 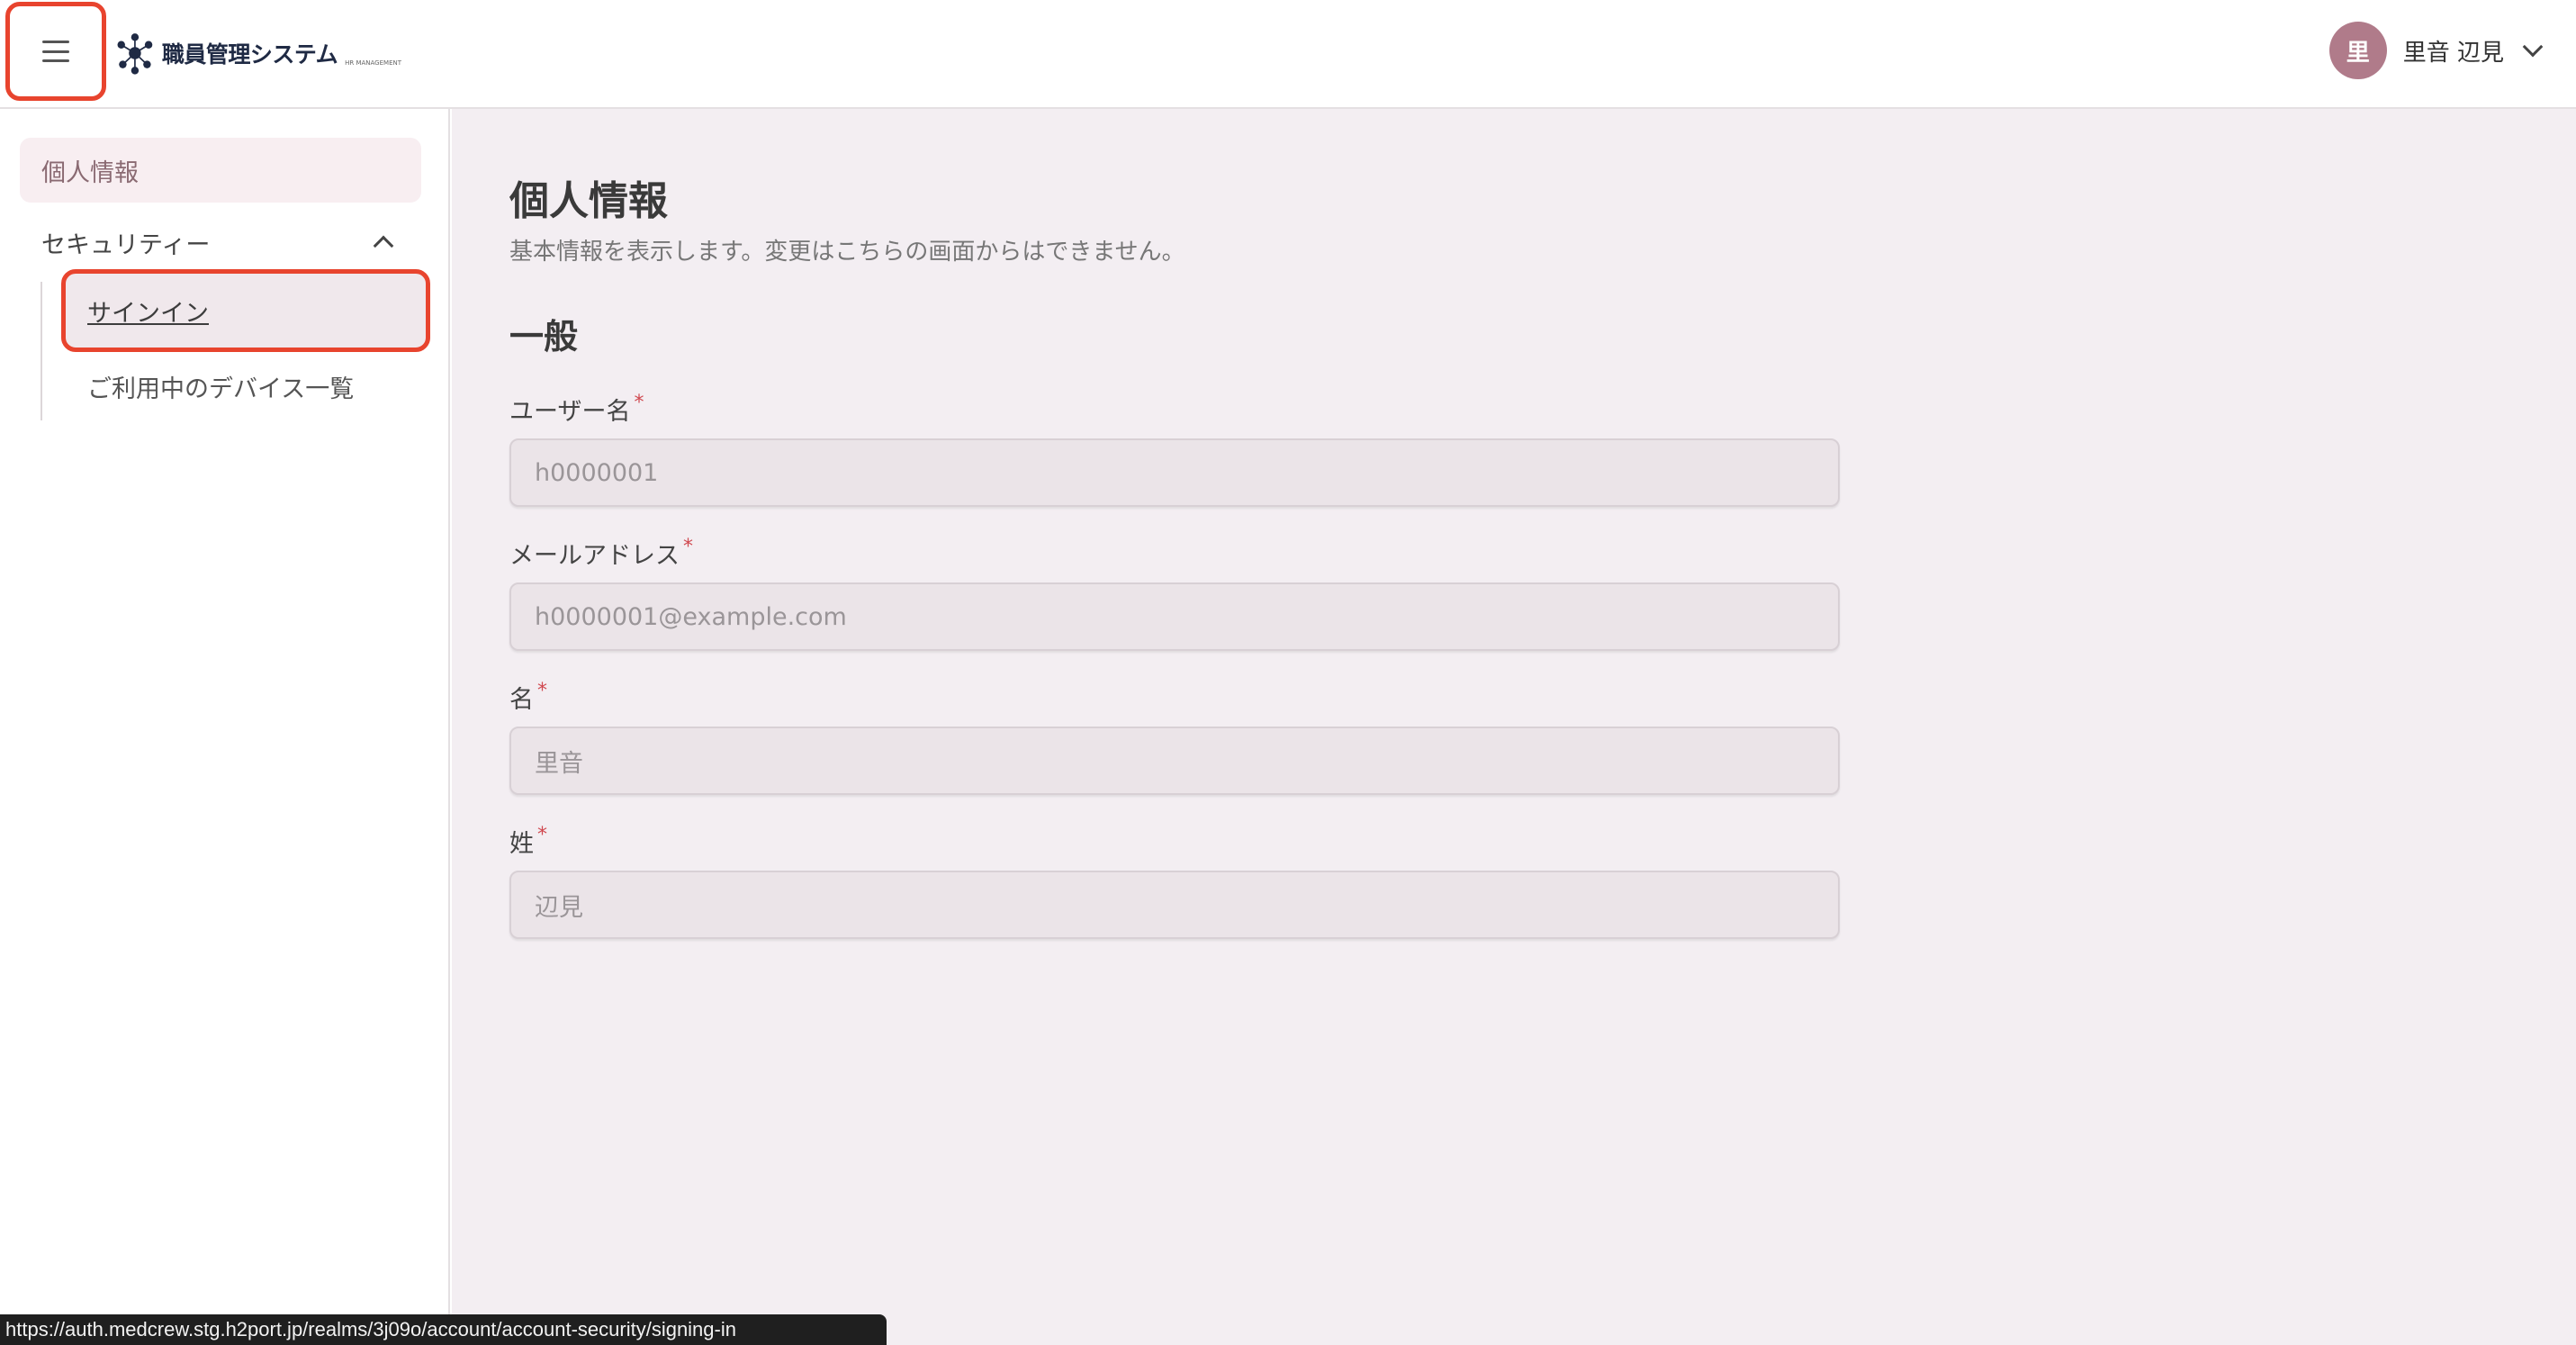 I want to click on menu-toggle-button, so click(x=55, y=51).